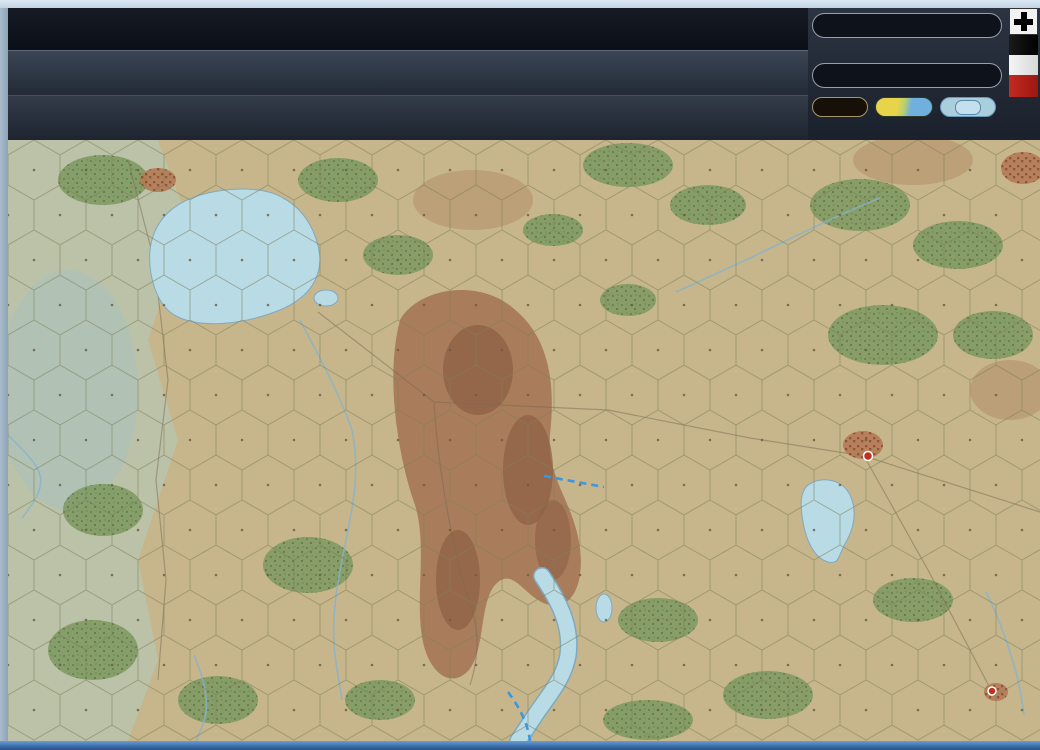 The height and width of the screenshot is (750, 1040). I want to click on status-panel, so click(924, 74).